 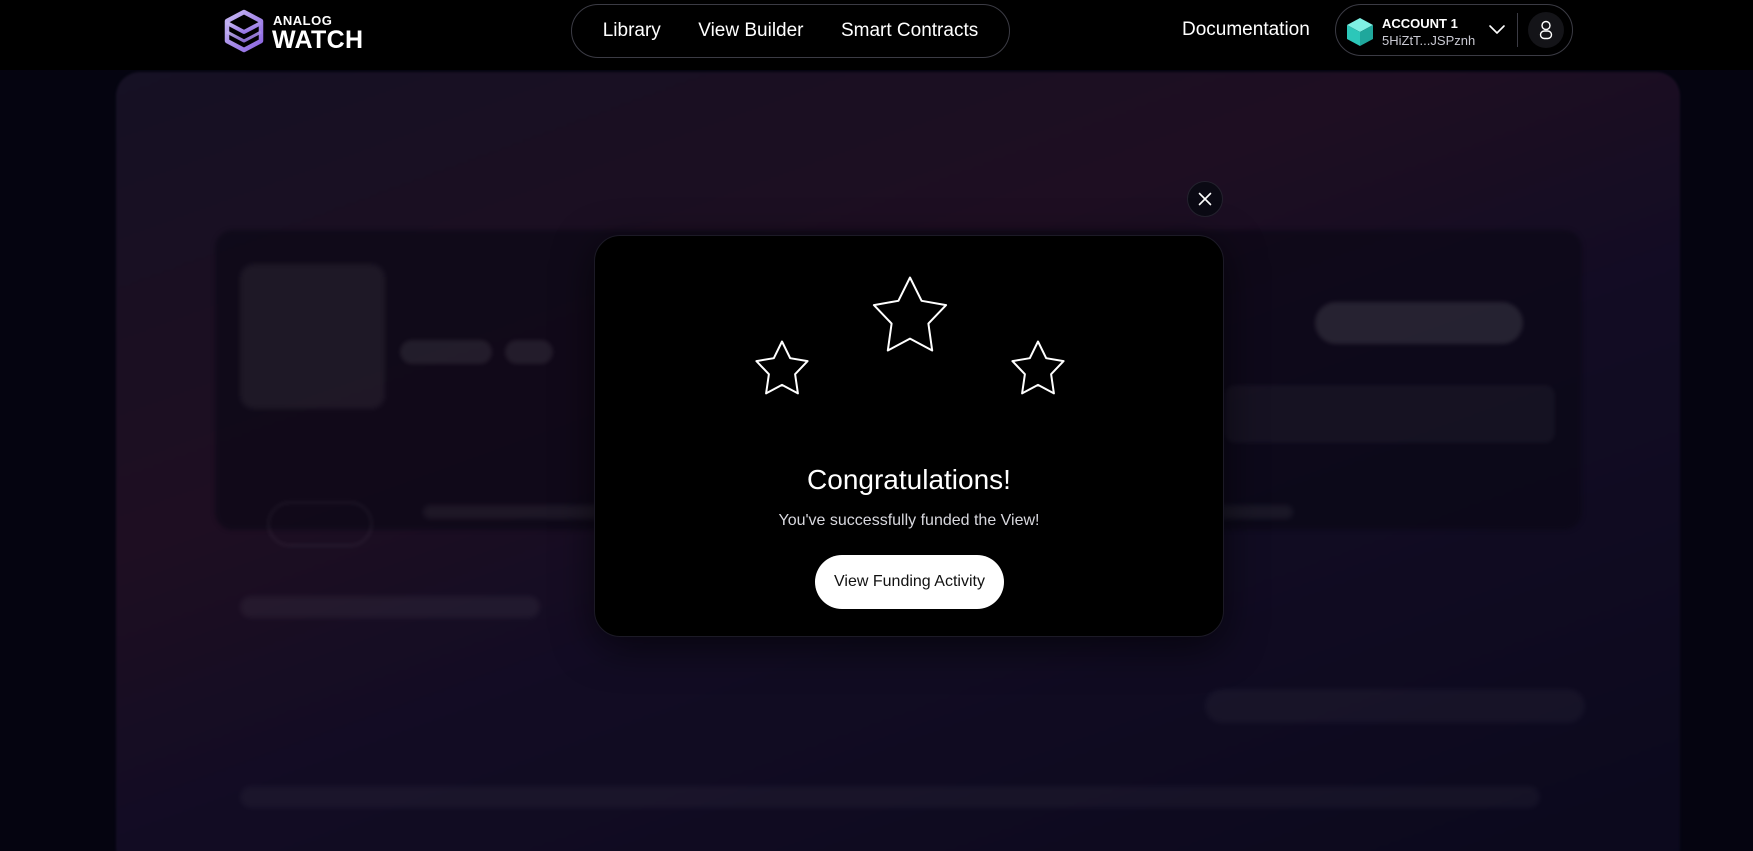 What do you see at coordinates (1390, 414) in the screenshot?
I see `blurred-row` at bounding box center [1390, 414].